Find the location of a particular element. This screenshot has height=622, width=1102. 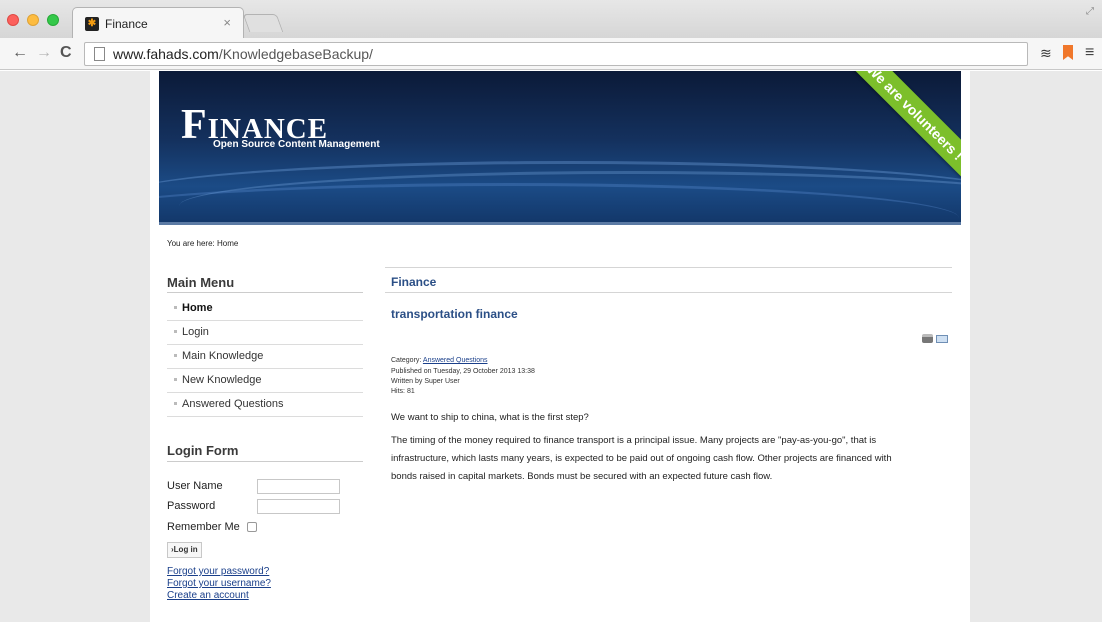

menu-item-label: Main Knowledge is located at coordinates (222, 356).